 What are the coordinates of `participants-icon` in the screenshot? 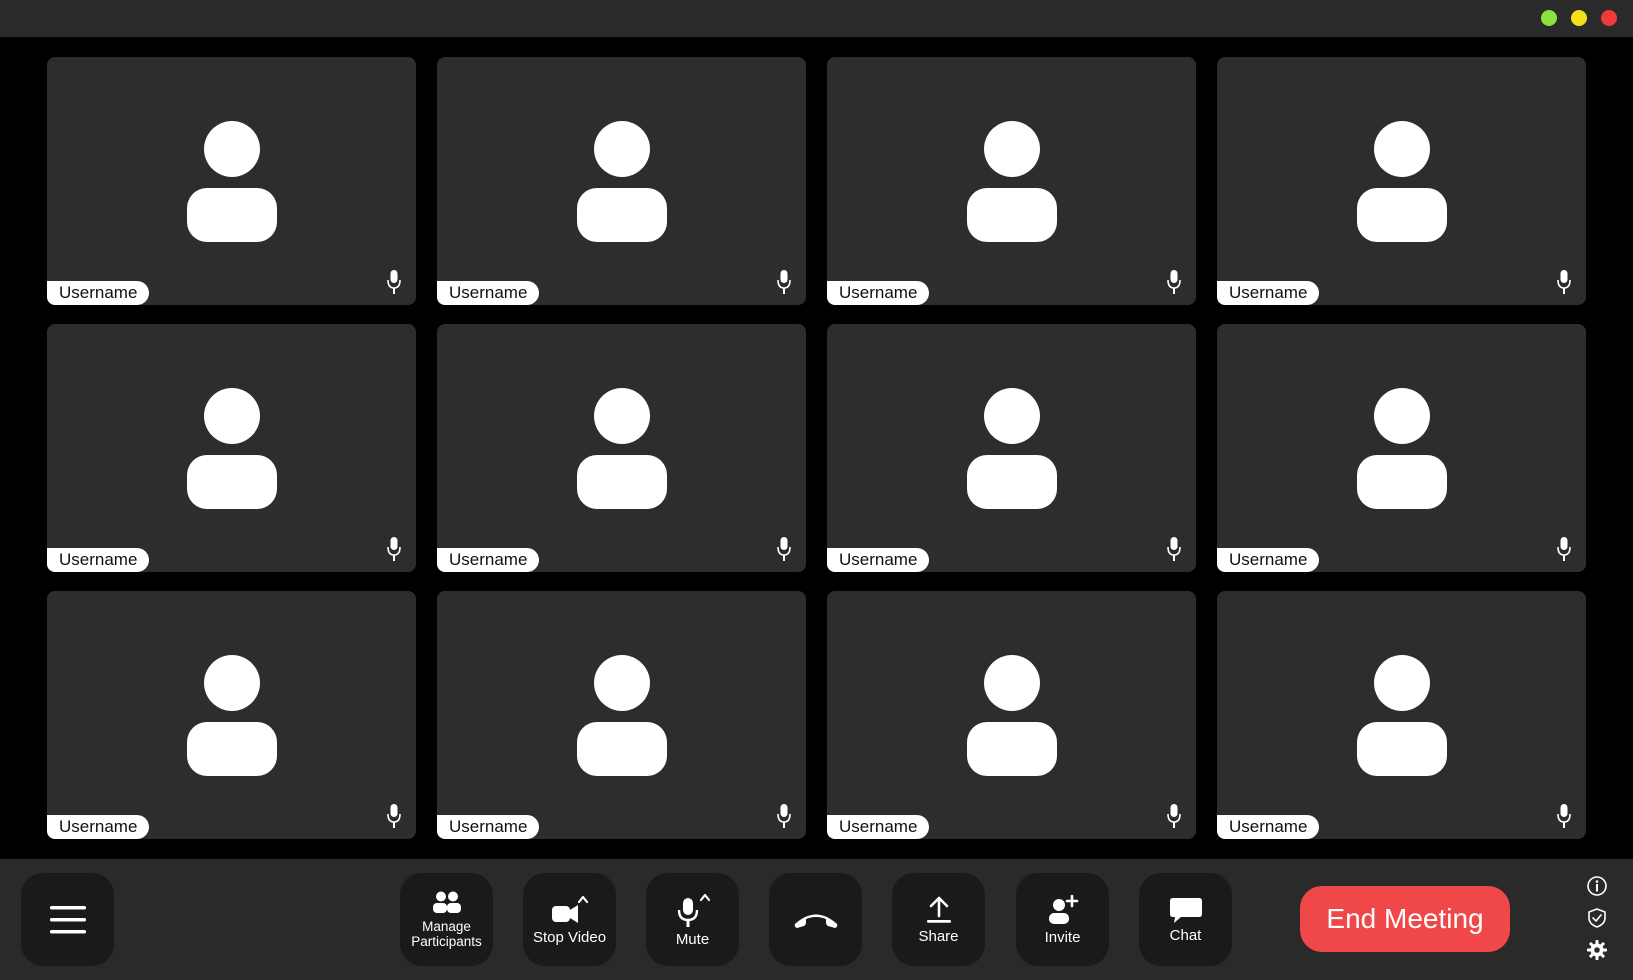 It's located at (446, 902).